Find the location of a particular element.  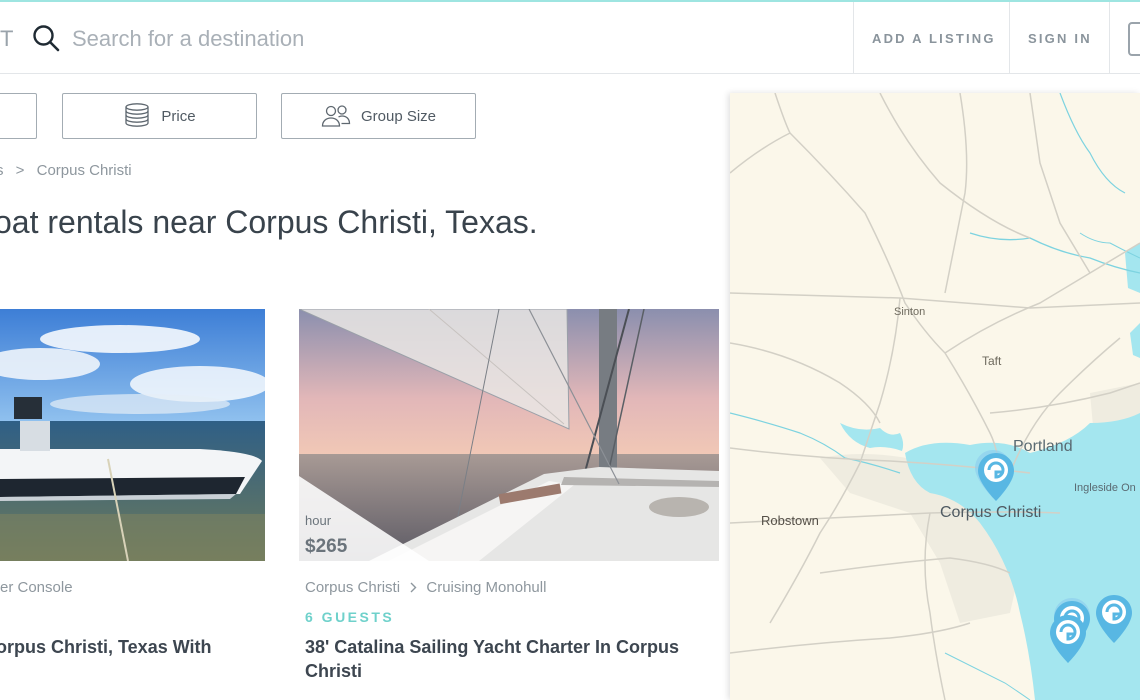

listing-category: Cruising Monohull is located at coordinates (486, 587).